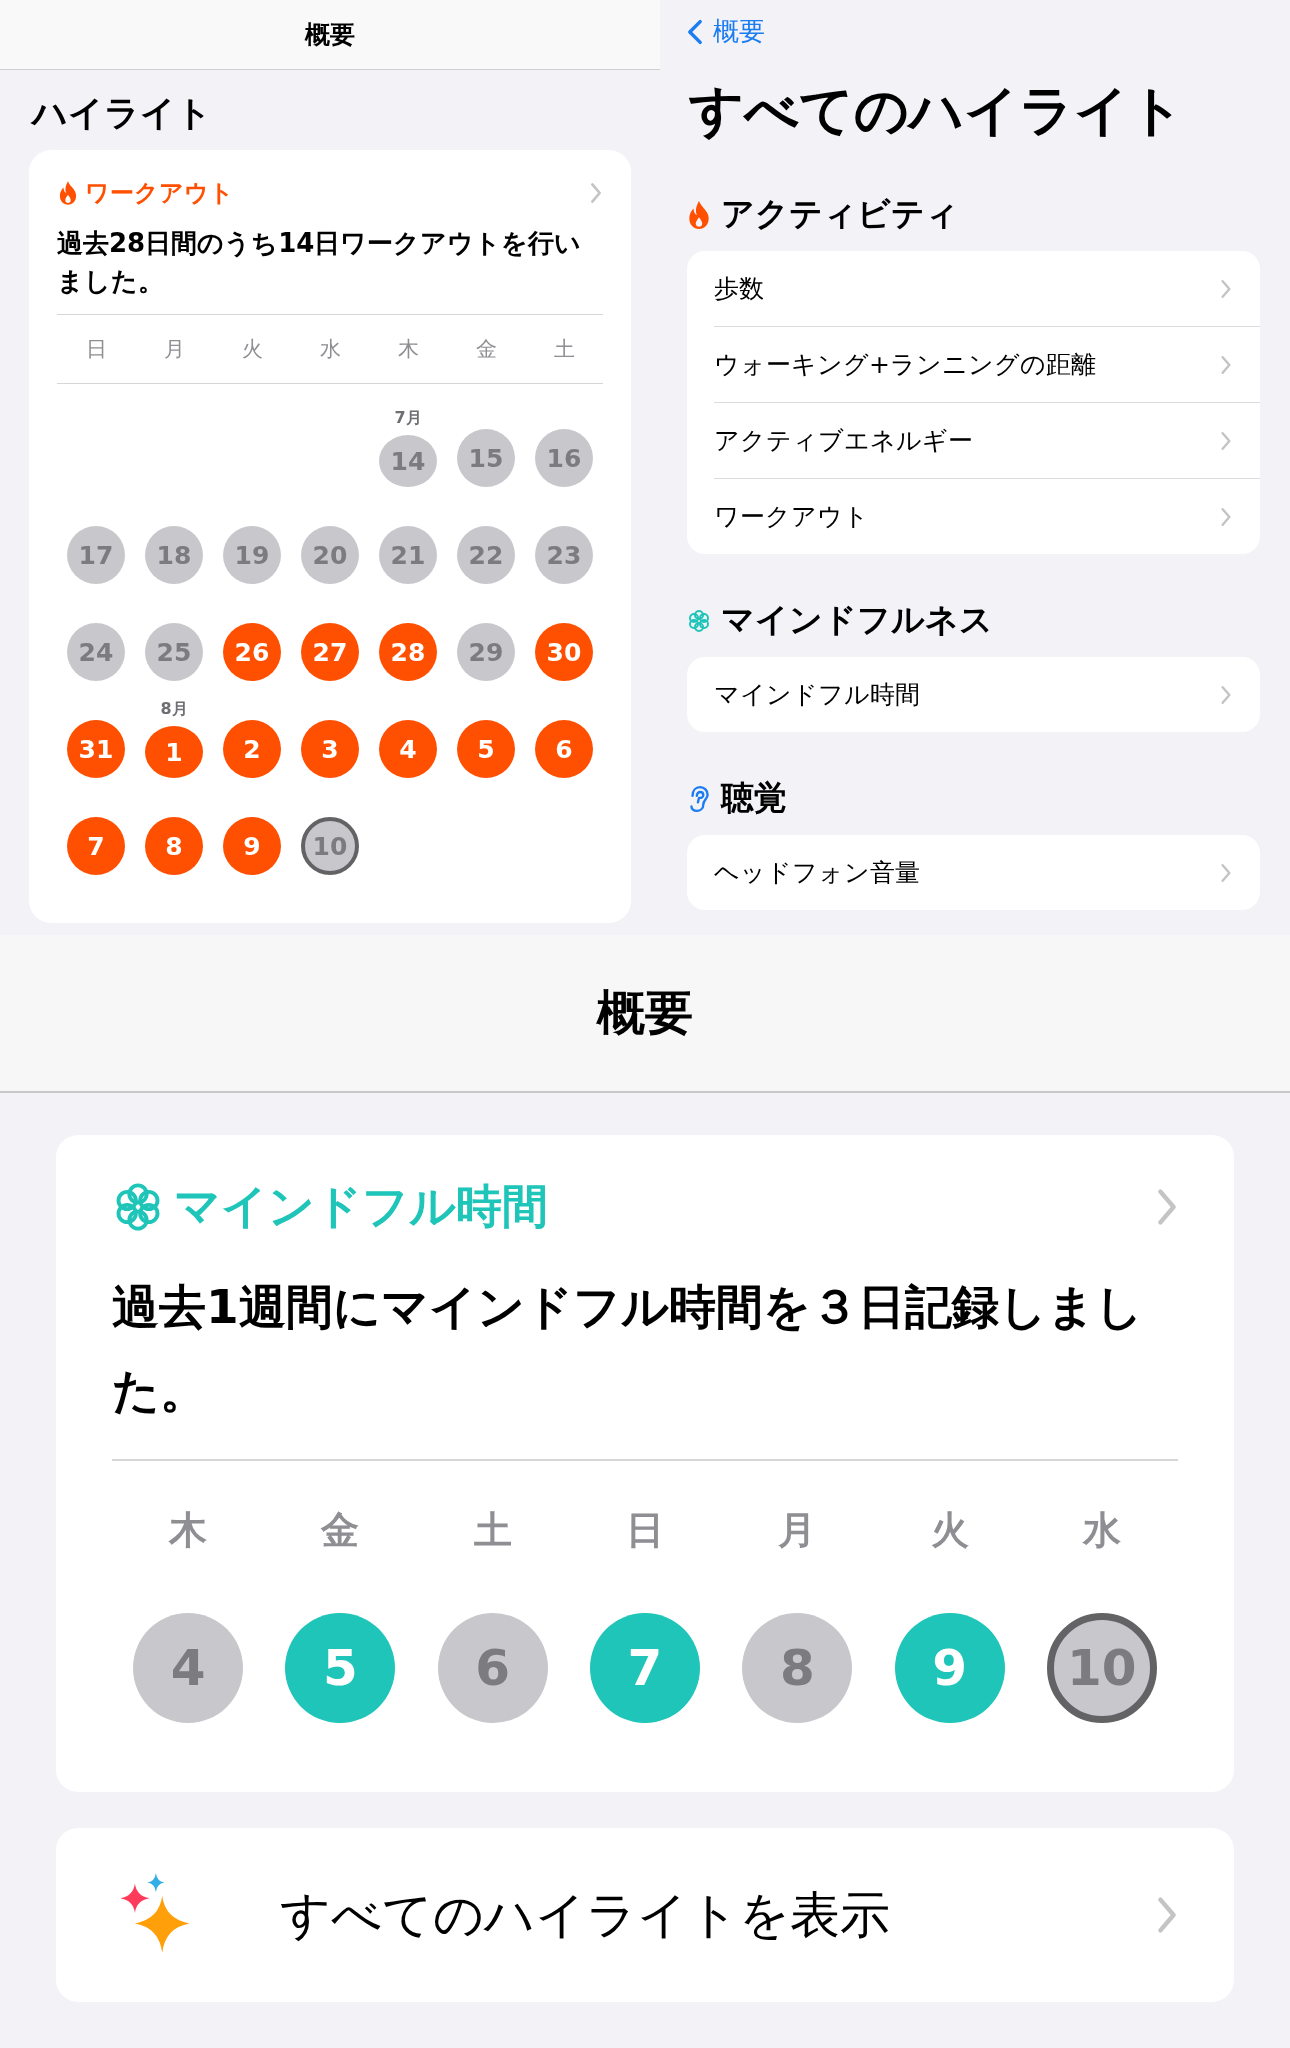 This screenshot has height=2048, width=1290. I want to click on list-item: ウォーキング+ランニングの距離, so click(987, 365).